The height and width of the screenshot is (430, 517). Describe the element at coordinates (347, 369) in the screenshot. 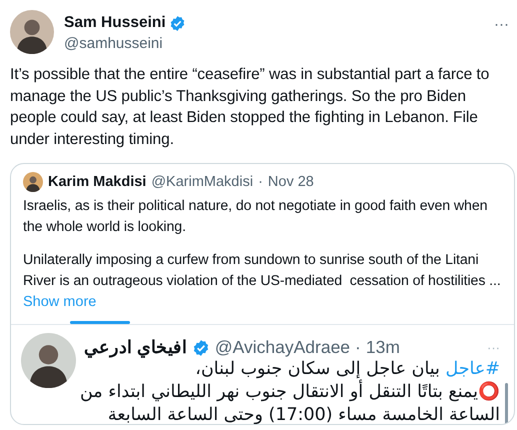

I see `embedded-text: #عاجل بيان عاجل إلى سكان جنوب لبنان،` at that location.